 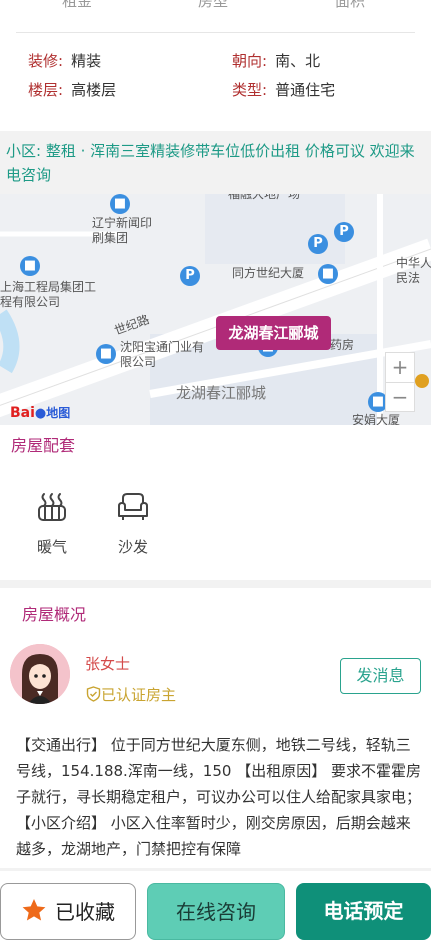 What do you see at coordinates (52, 522) in the screenshot?
I see `facility-radiator: 暖气` at bounding box center [52, 522].